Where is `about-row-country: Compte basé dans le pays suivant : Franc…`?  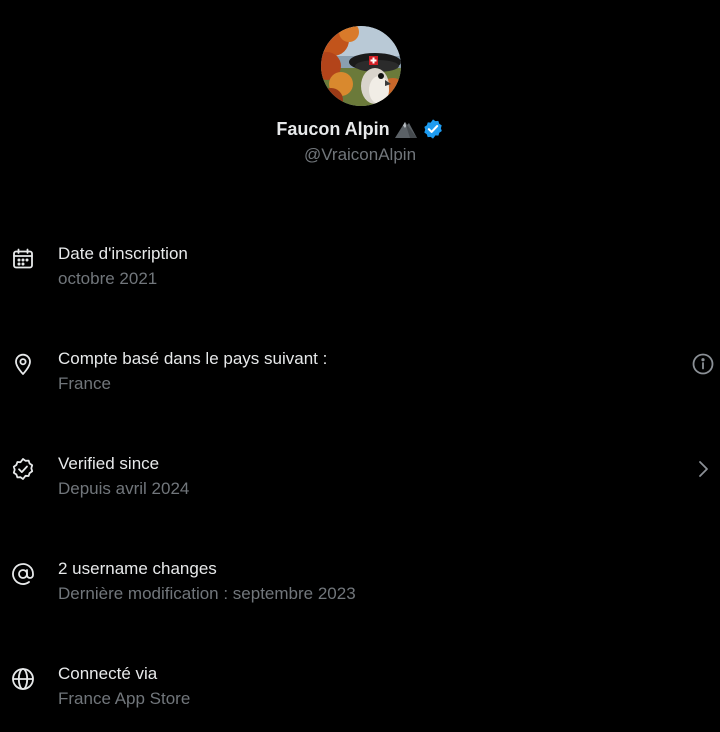
about-row-country: Compte basé dans le pays suivant : Franc… is located at coordinates (360, 382).